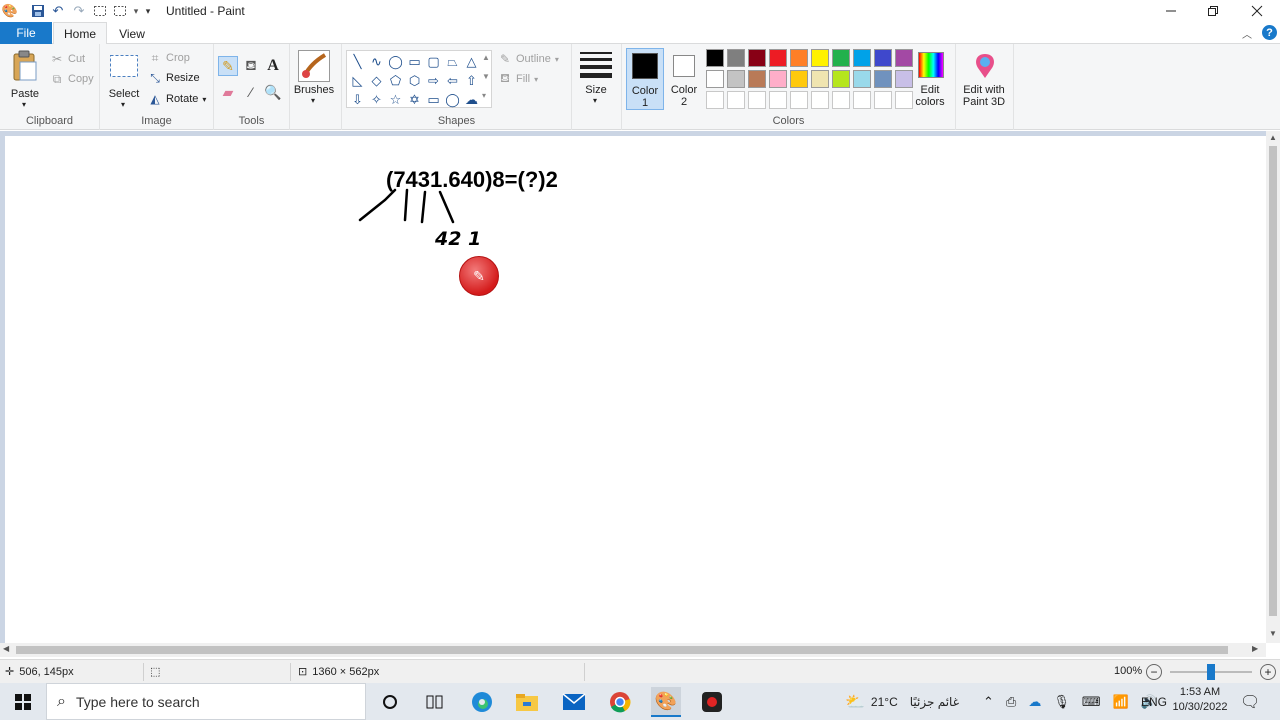  I want to click on fill-button: ⛾ Fill ▾, so click(518, 79).